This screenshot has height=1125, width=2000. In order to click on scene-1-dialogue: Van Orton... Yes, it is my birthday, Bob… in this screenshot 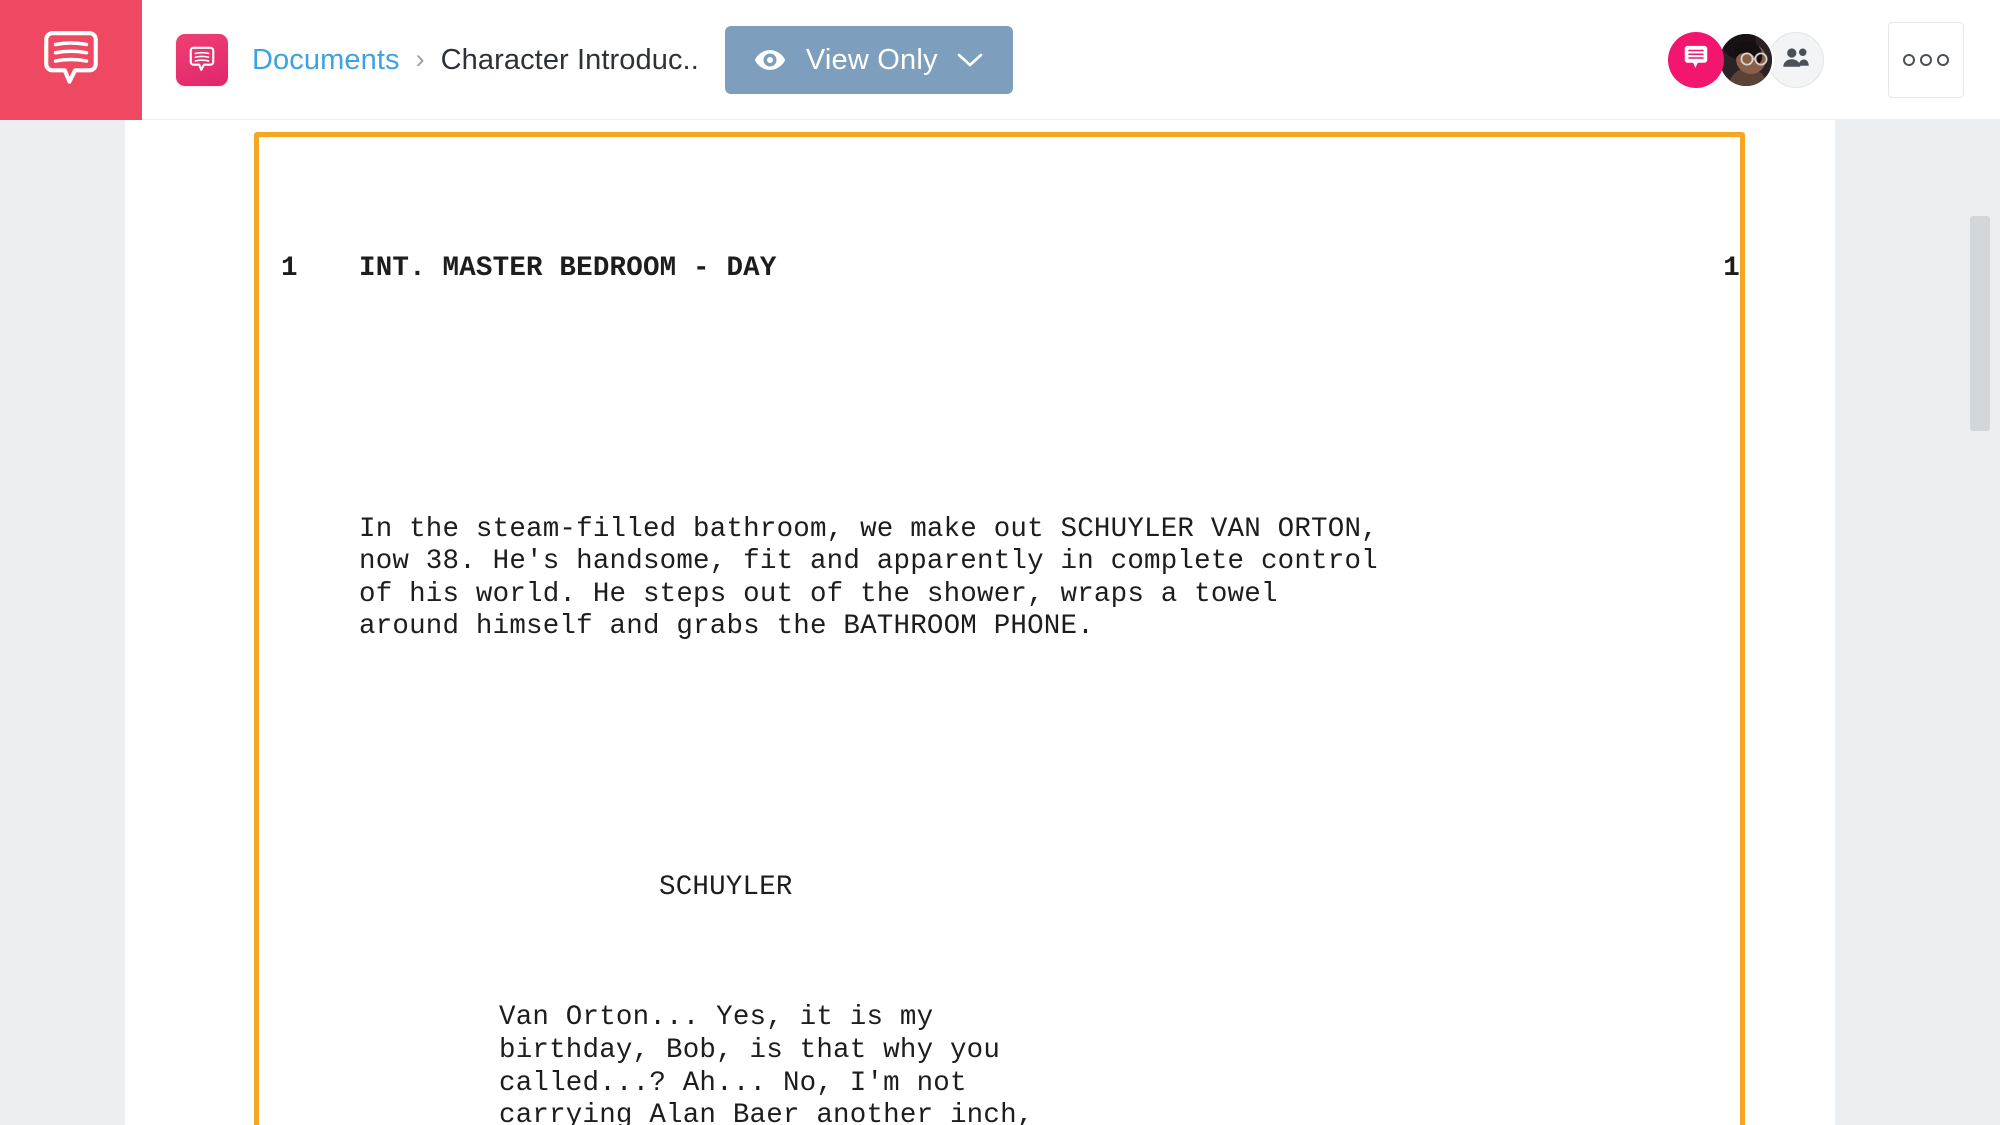, I will do `click(766, 1063)`.